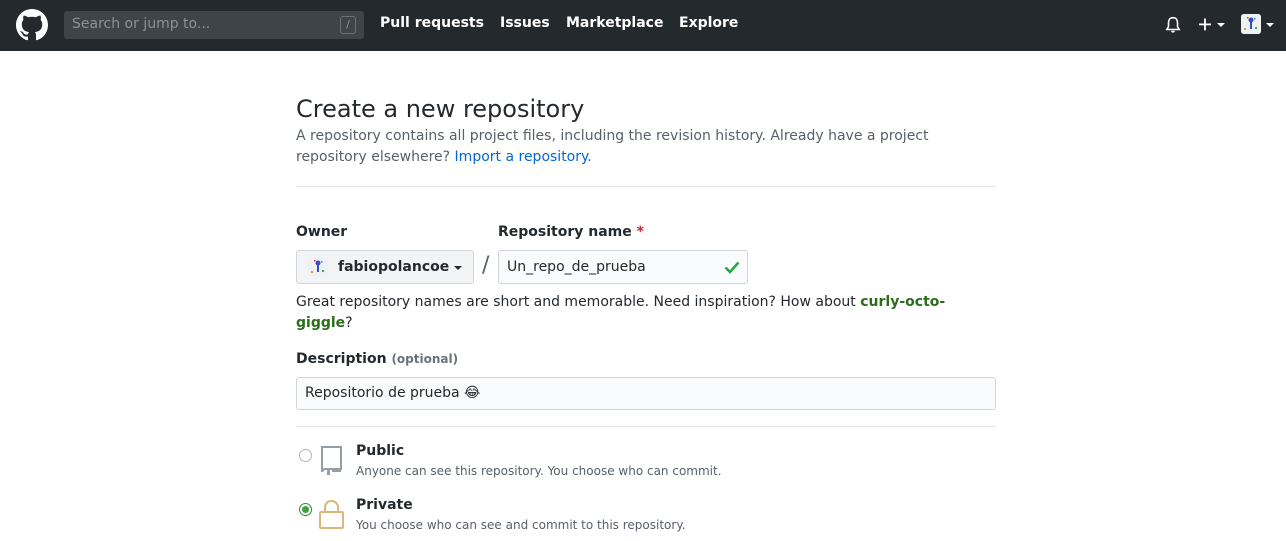 This screenshot has height=541, width=1286. What do you see at coordinates (646, 186) in the screenshot?
I see `header-divider` at bounding box center [646, 186].